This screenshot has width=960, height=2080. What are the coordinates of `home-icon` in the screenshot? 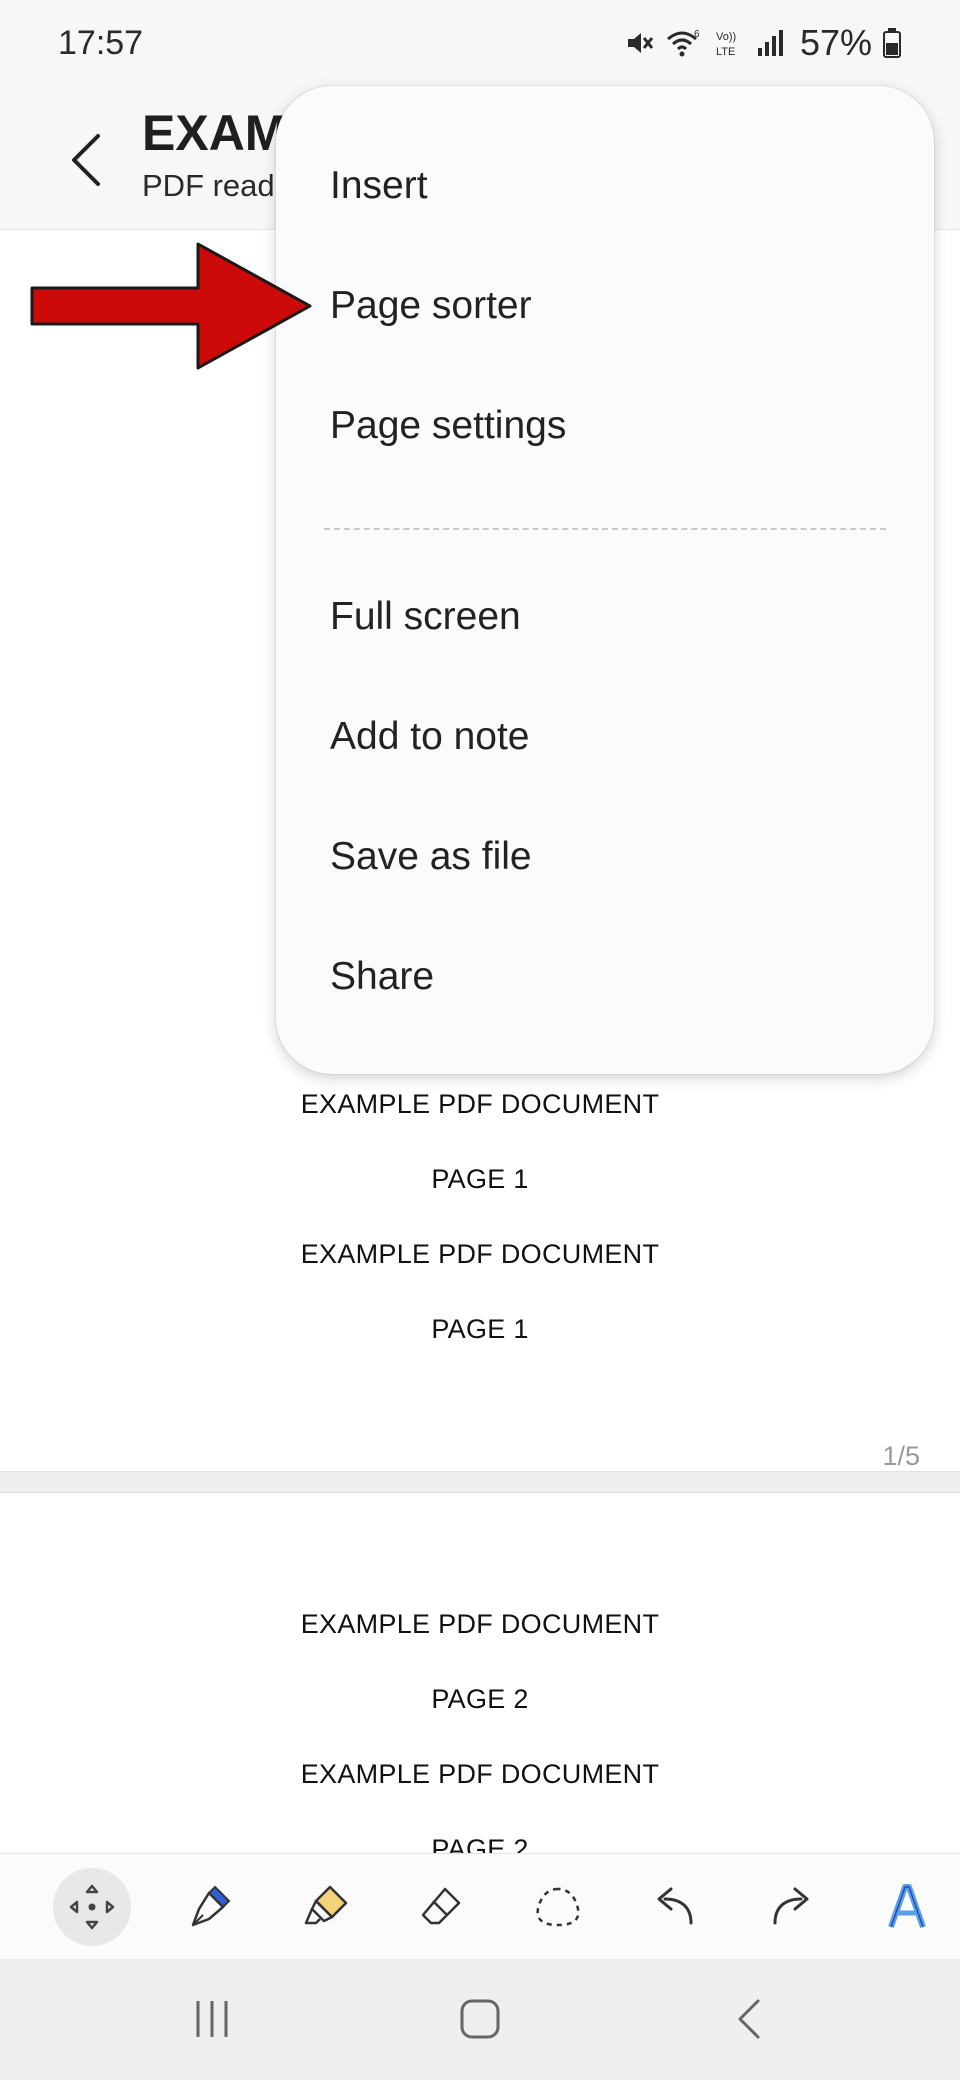 It's located at (480, 2019).